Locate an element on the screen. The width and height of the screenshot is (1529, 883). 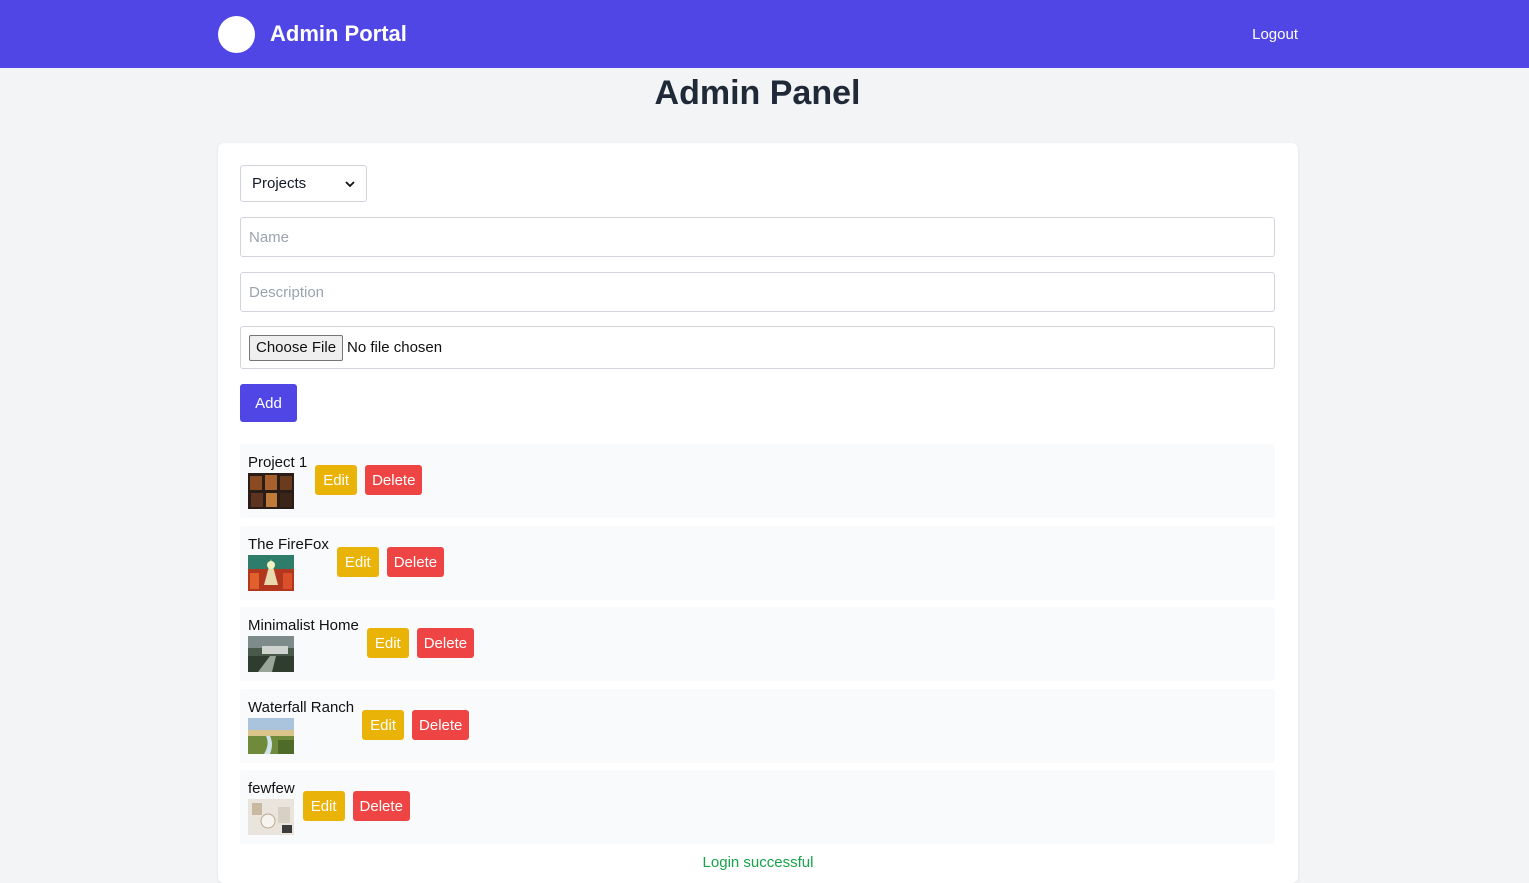
item-name: Minimalist Home is located at coordinates (303, 625).